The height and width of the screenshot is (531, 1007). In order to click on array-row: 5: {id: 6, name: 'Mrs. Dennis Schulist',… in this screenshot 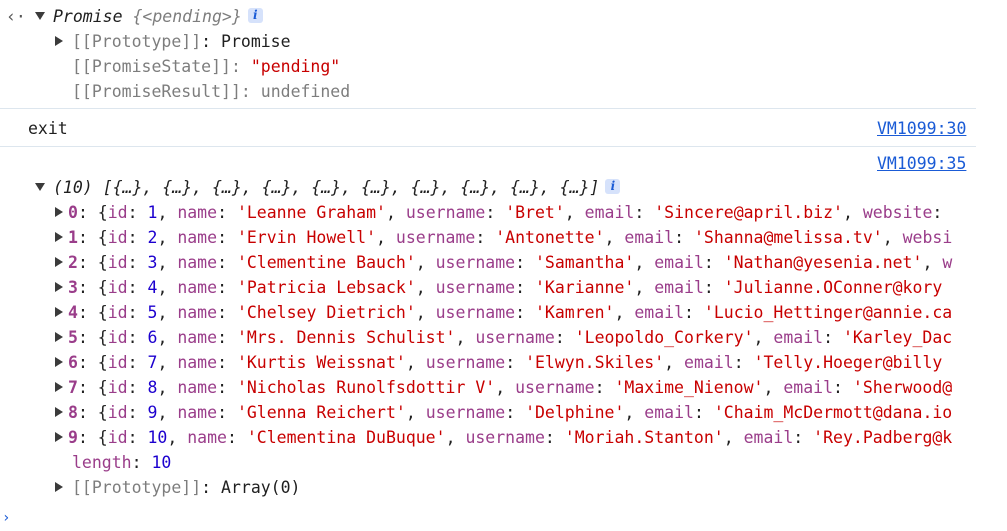, I will do `click(525, 337)`.